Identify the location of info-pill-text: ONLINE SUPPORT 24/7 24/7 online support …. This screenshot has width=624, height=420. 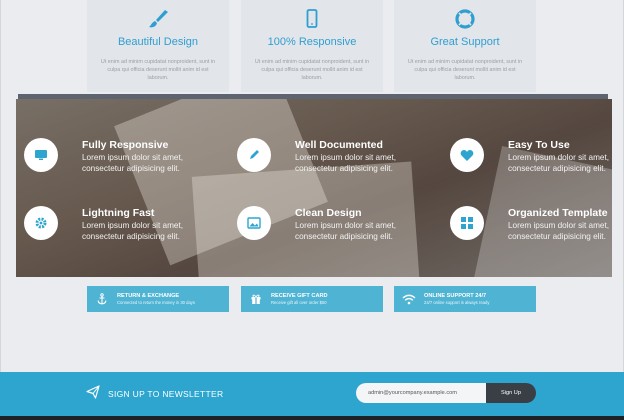
(456, 299).